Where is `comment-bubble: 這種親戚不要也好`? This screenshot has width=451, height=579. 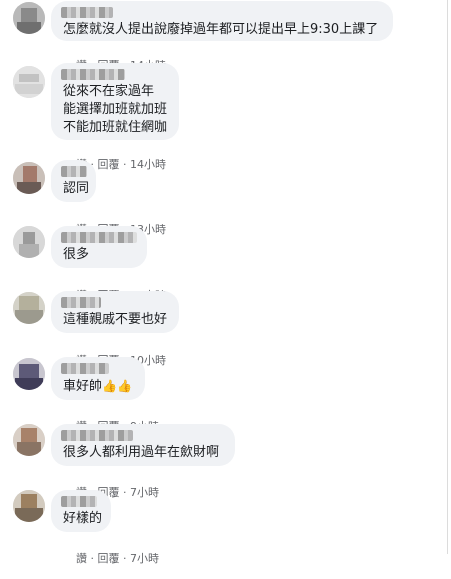
comment-bubble: 這種親戚不要也好 is located at coordinates (115, 312).